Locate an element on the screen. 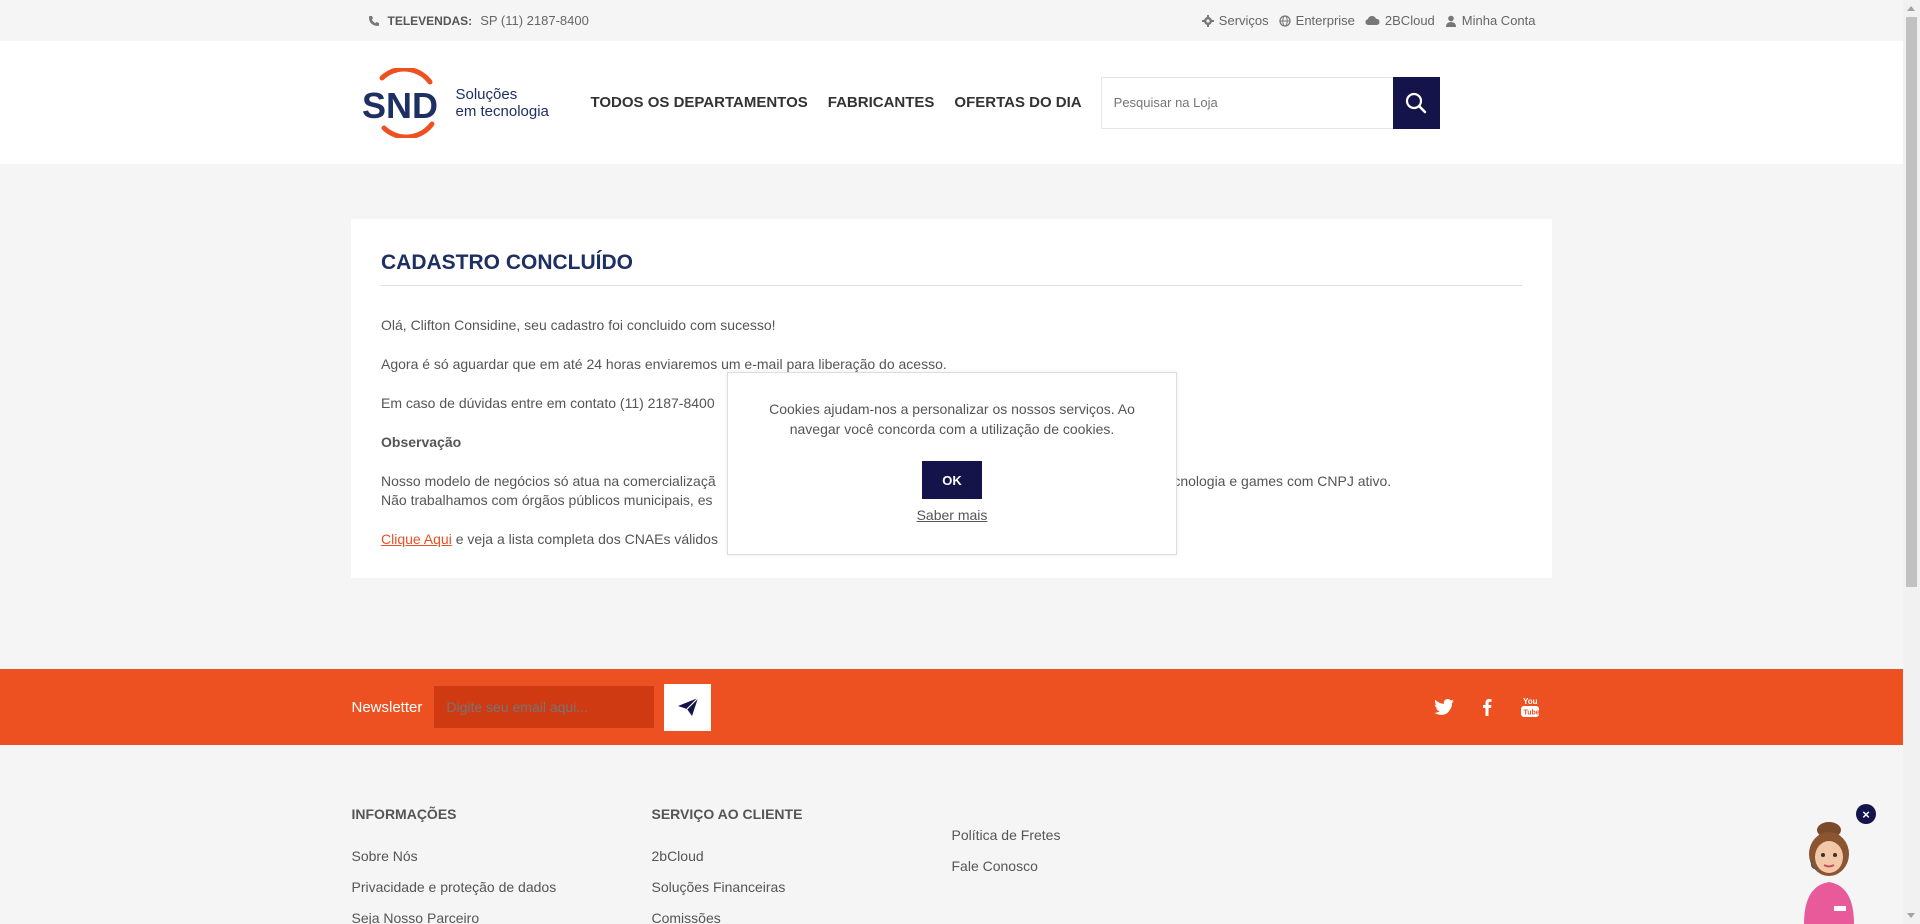 The width and height of the screenshot is (1920, 924). twitter-icon is located at coordinates (1443, 707).